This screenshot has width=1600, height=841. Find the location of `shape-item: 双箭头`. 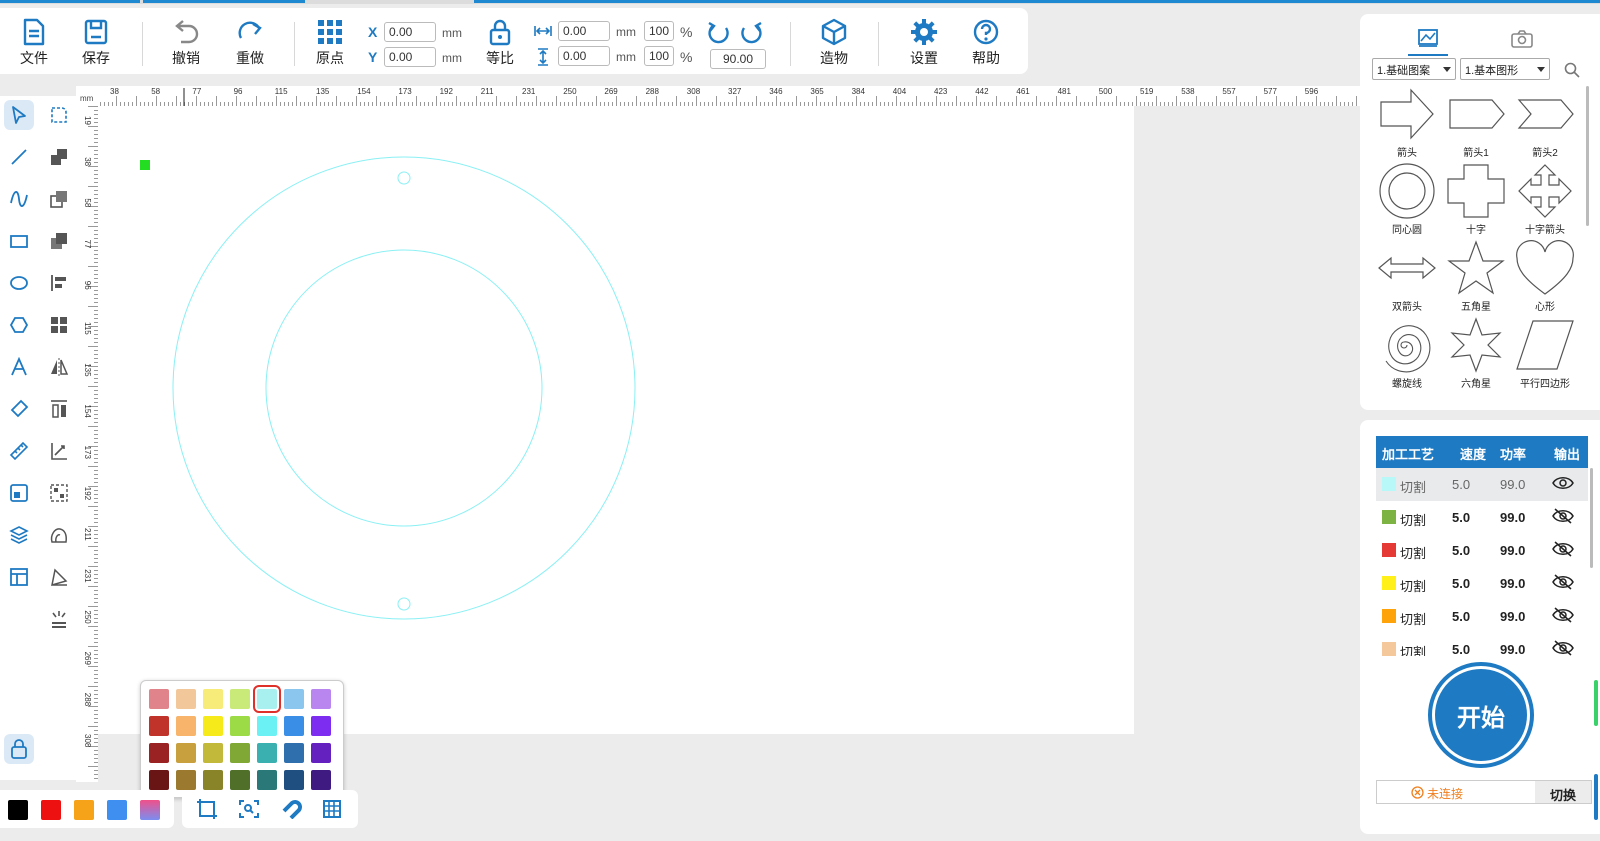

shape-item: 双箭头 is located at coordinates (1407, 276).